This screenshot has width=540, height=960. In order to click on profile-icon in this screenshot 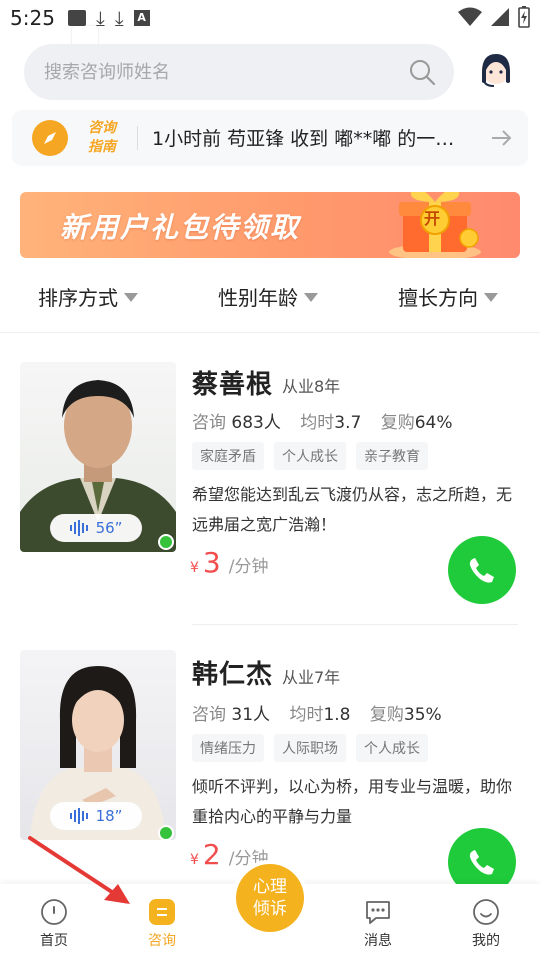, I will do `click(486, 912)`.